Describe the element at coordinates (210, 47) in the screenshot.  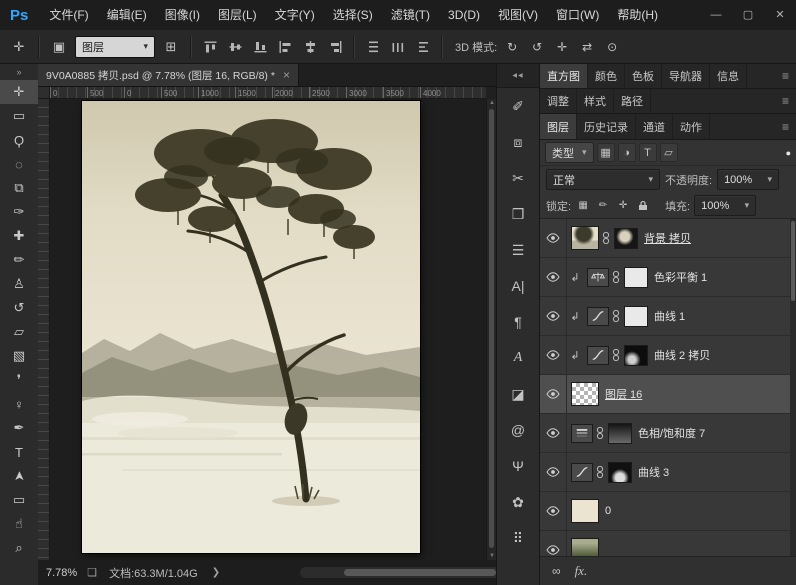
I see `align-top-edges-button` at that location.